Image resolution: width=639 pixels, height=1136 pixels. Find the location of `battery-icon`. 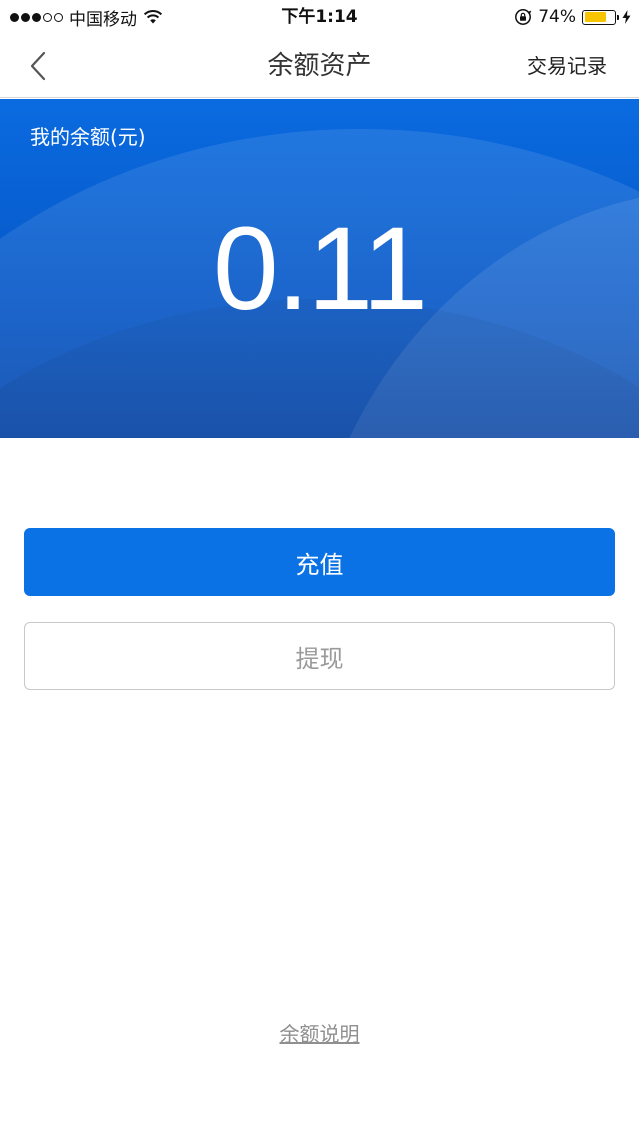

battery-icon is located at coordinates (600, 17).